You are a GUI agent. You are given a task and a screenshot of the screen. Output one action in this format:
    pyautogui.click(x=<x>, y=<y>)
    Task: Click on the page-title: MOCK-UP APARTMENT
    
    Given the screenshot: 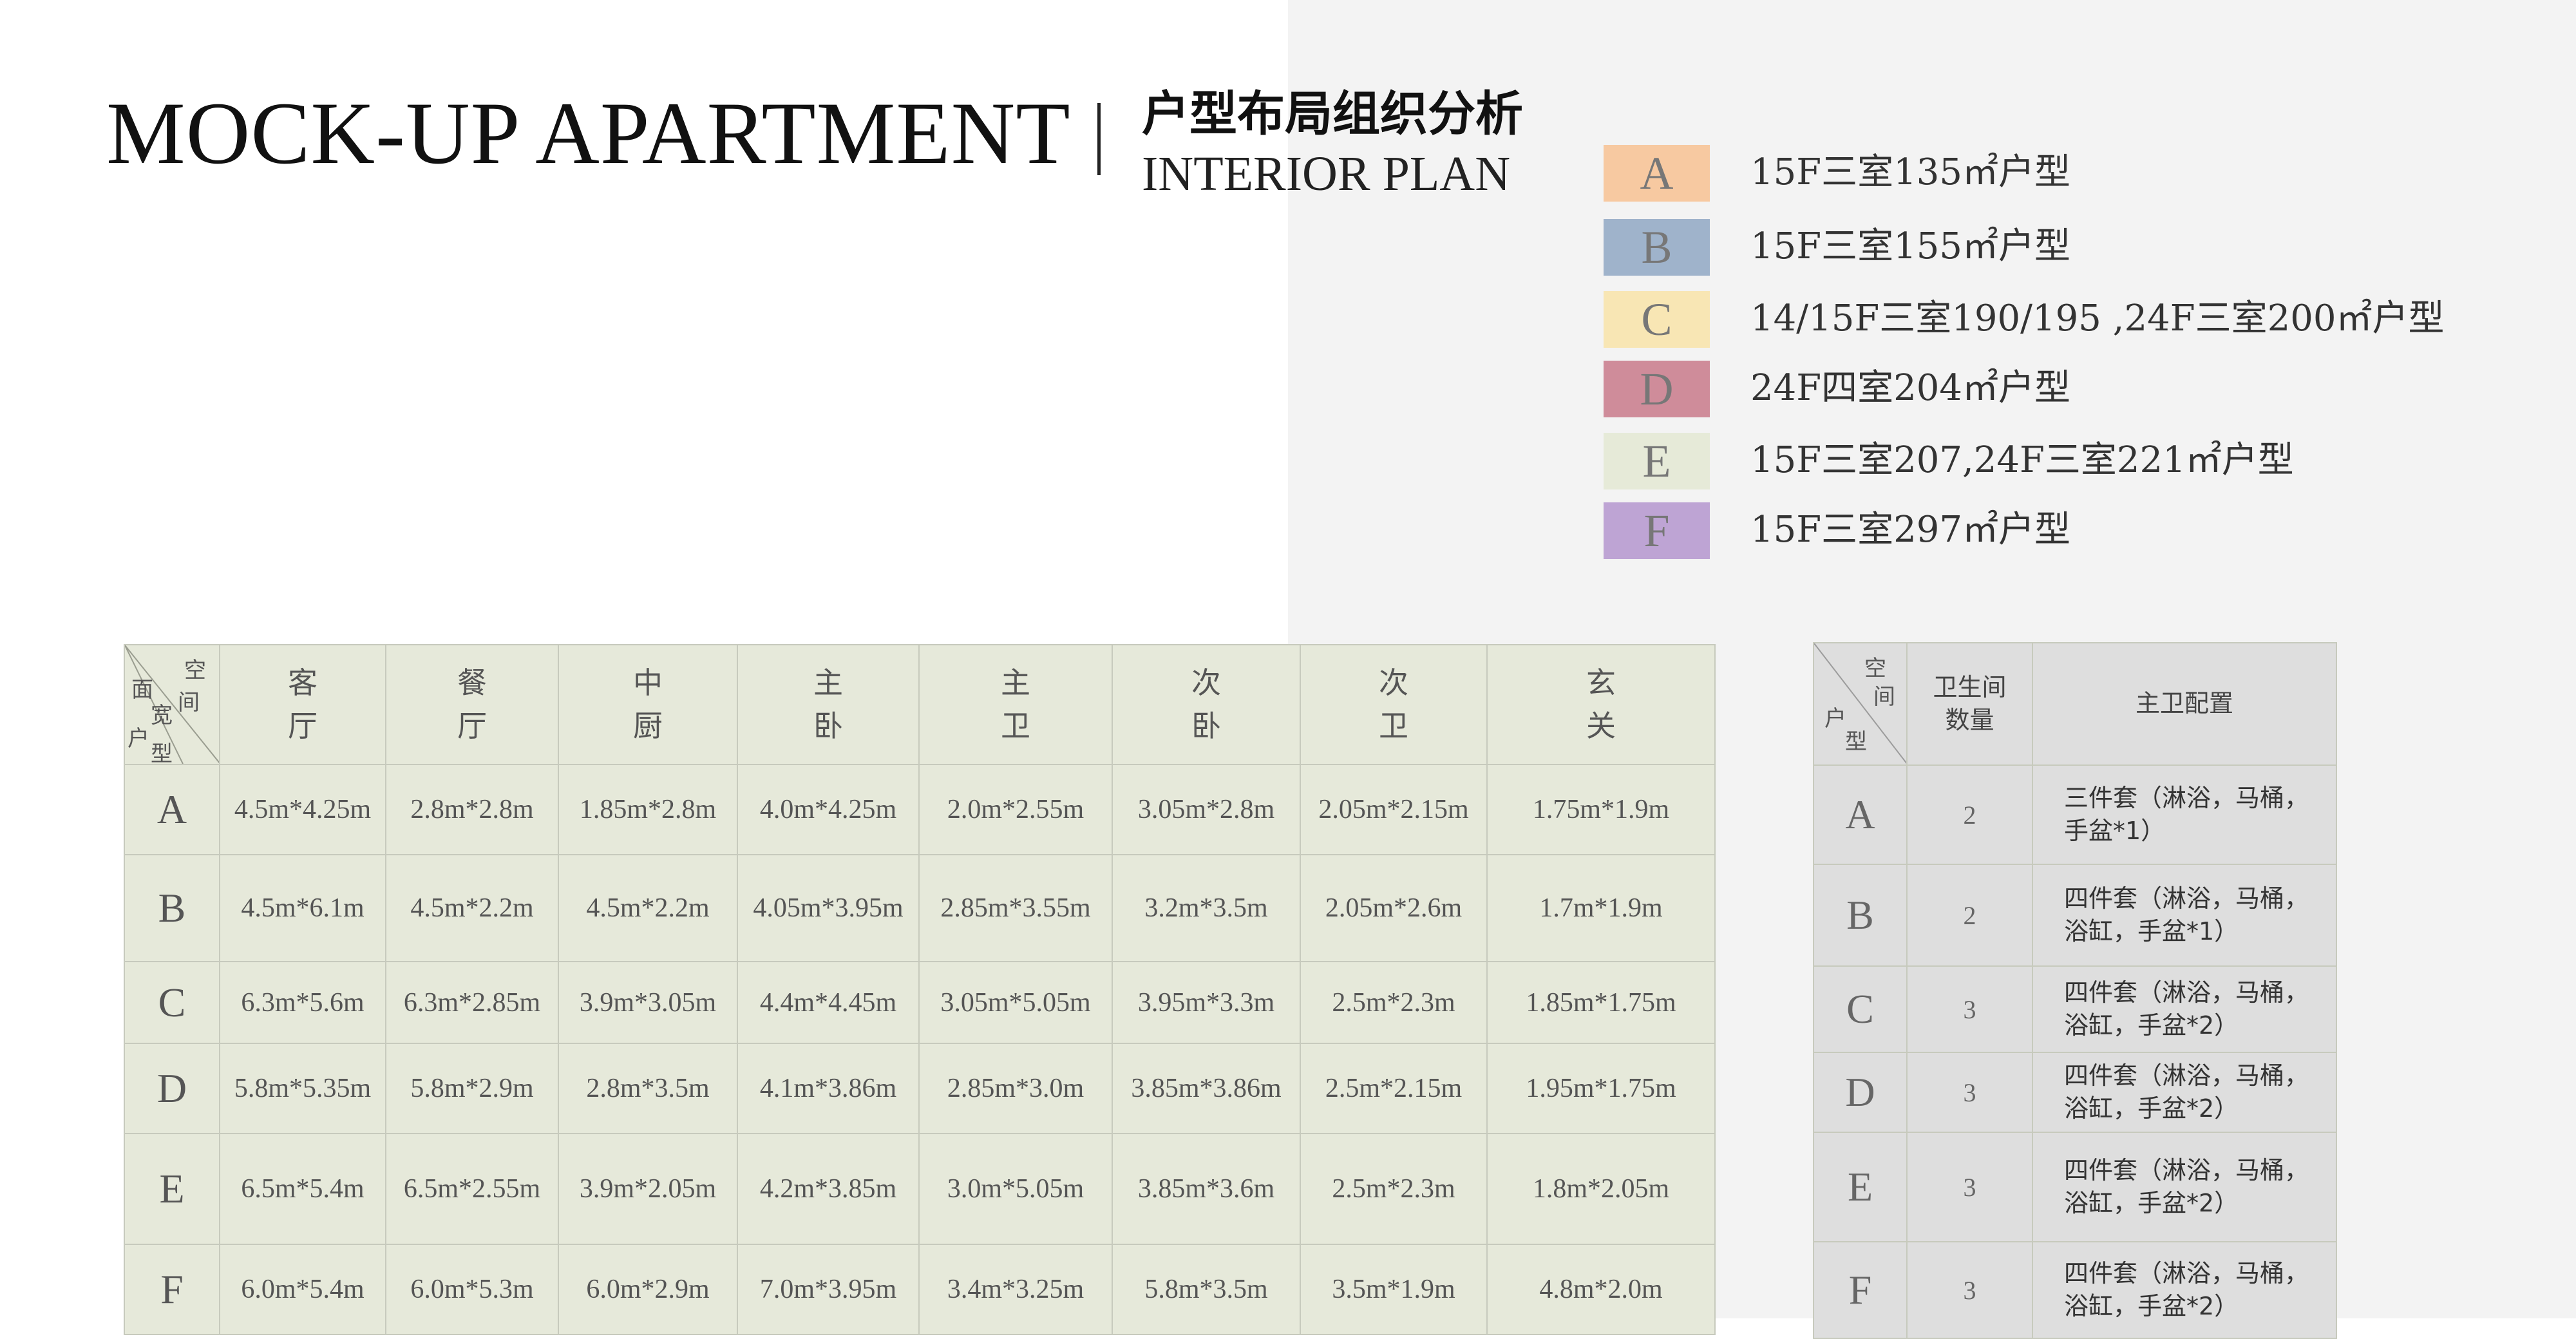 What is the action you would take?
    pyautogui.click(x=588, y=133)
    